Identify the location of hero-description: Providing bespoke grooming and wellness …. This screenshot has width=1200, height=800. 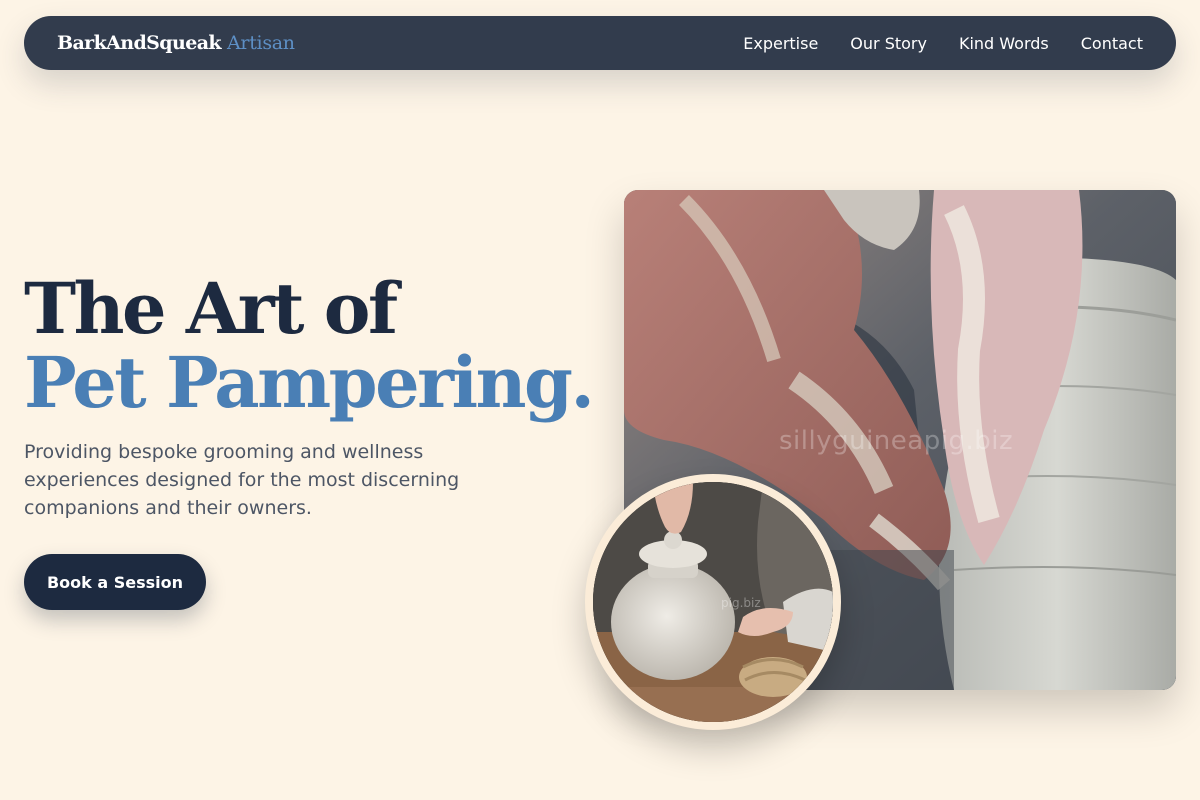
(242, 480).